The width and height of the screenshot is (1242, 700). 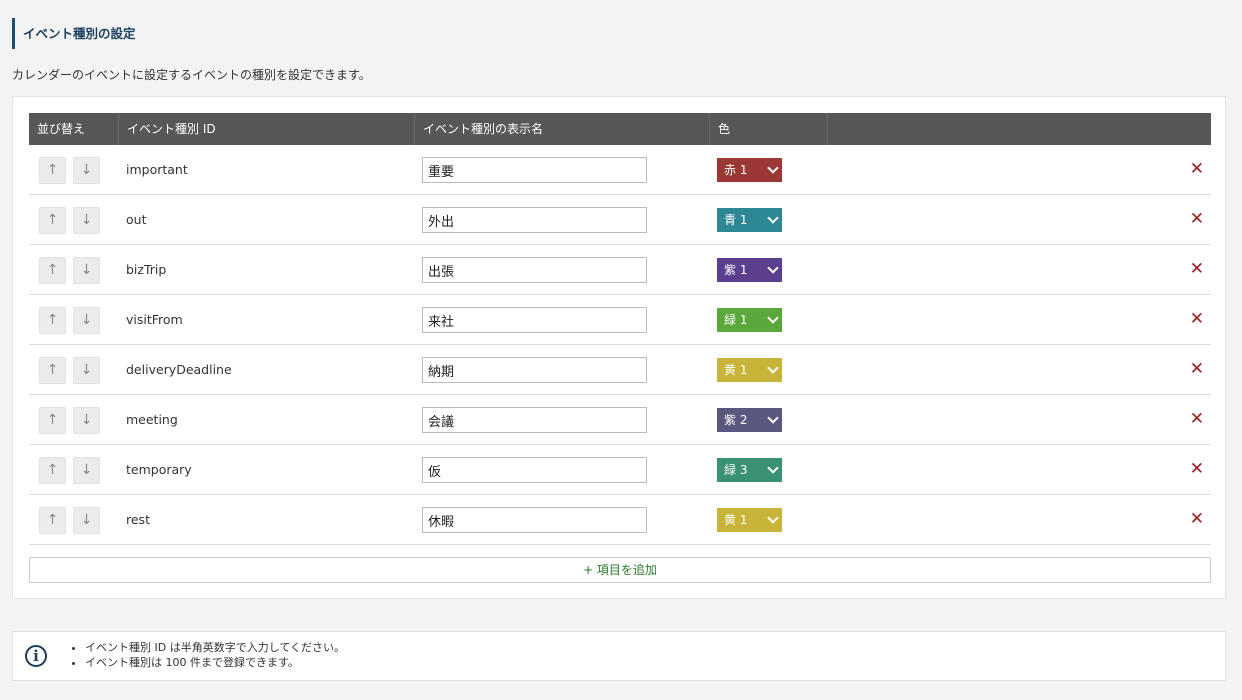 I want to click on event-type-id: bizTrip, so click(x=146, y=269).